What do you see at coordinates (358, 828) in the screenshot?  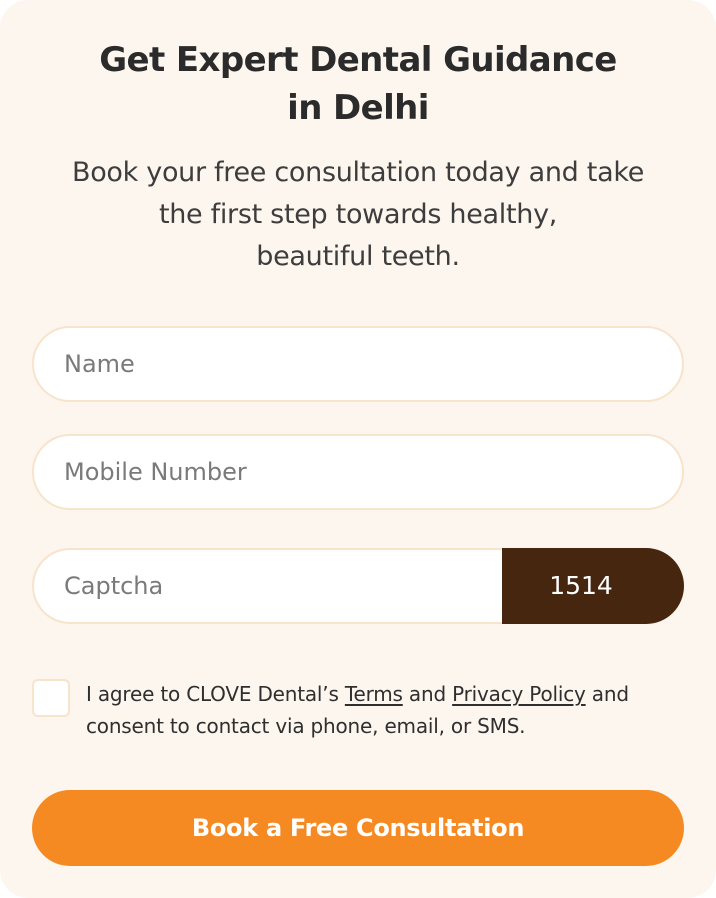 I see `book-consultation-button: Book a Free Consultation` at bounding box center [358, 828].